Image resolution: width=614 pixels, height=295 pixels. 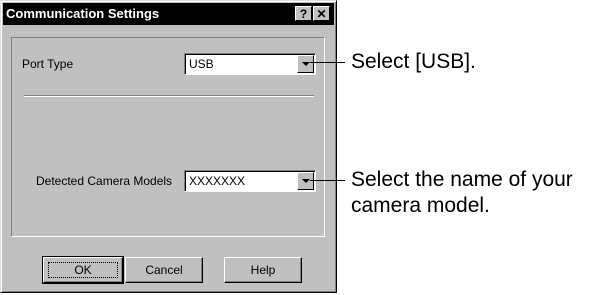 I want to click on cancel-button-label: Cancel, so click(x=164, y=270).